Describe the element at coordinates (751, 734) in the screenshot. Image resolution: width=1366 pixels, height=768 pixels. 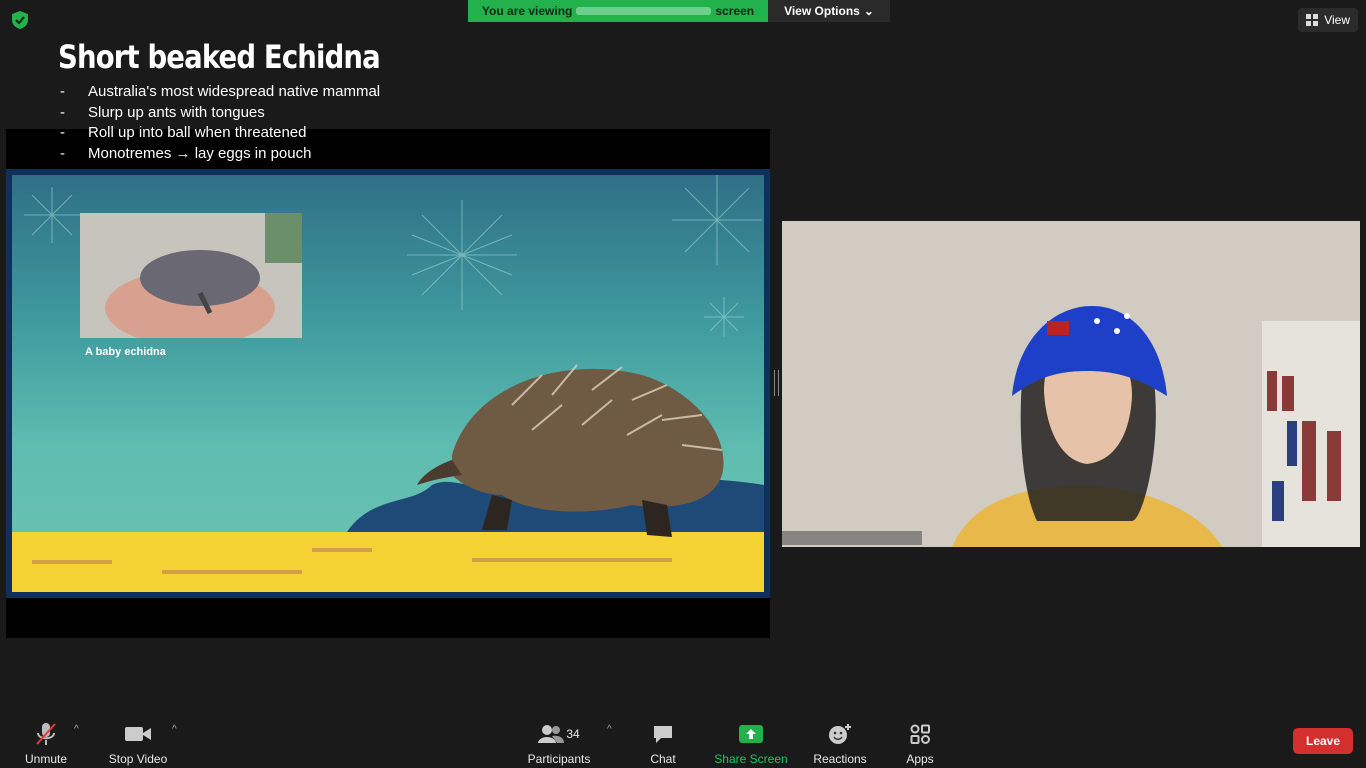
I see `share-screen-icon` at that location.